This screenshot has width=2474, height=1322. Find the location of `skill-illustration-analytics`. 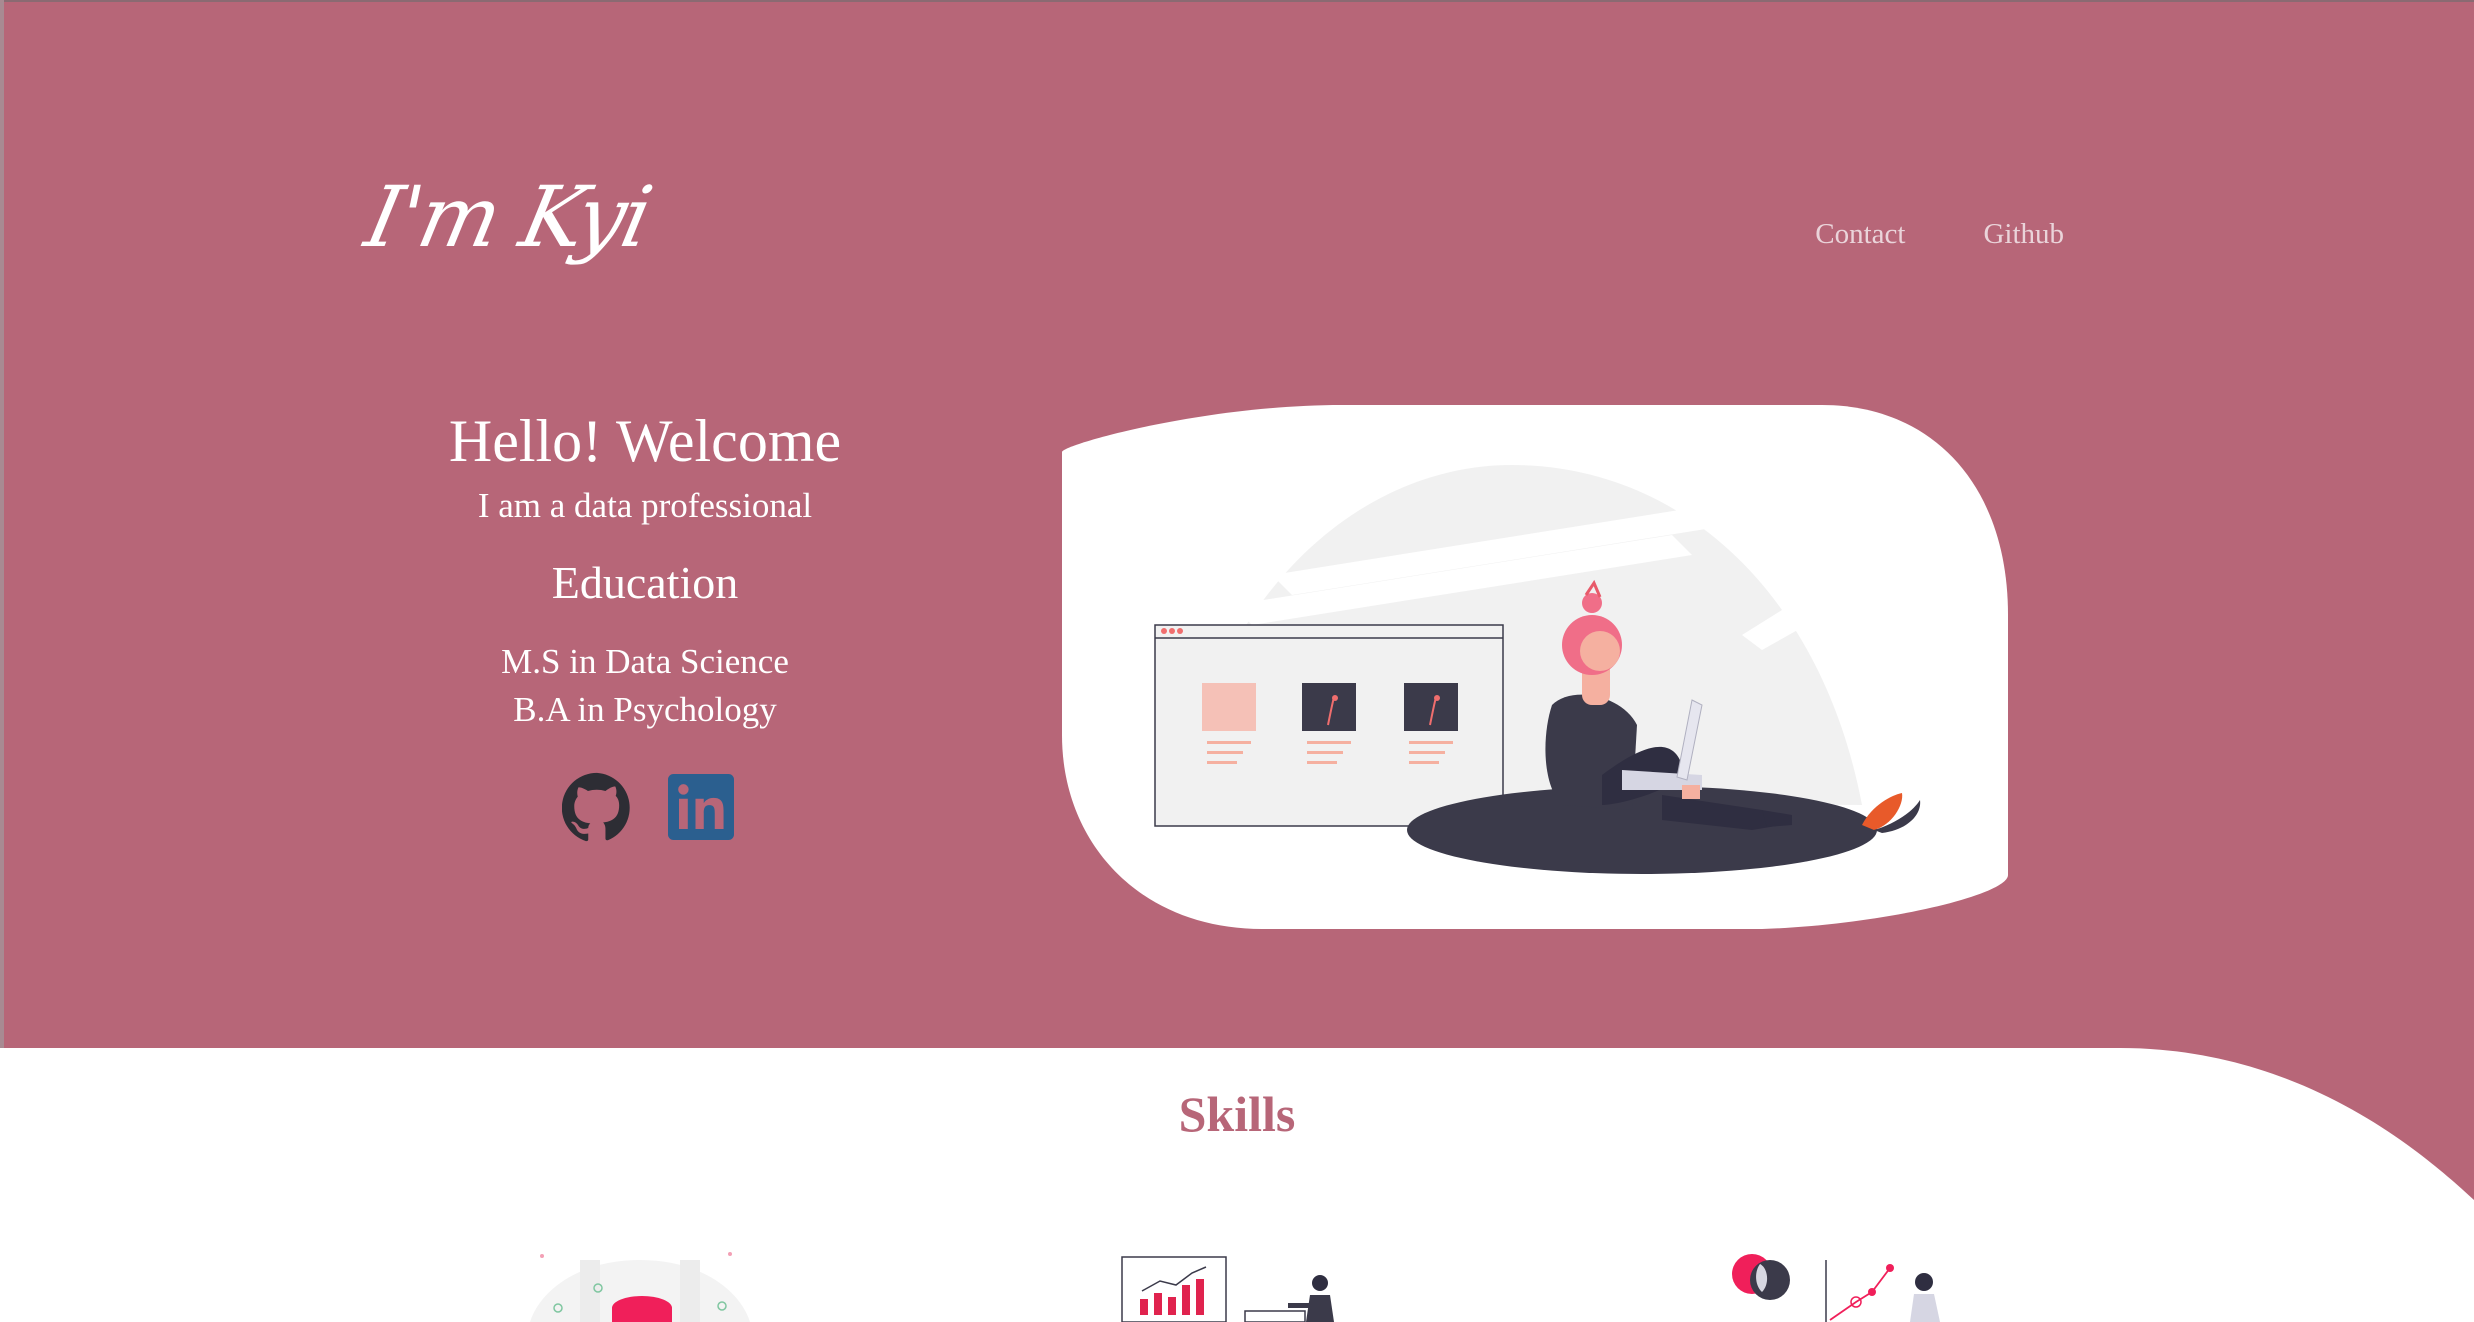

skill-illustration-analytics is located at coordinates (1227, 1289).